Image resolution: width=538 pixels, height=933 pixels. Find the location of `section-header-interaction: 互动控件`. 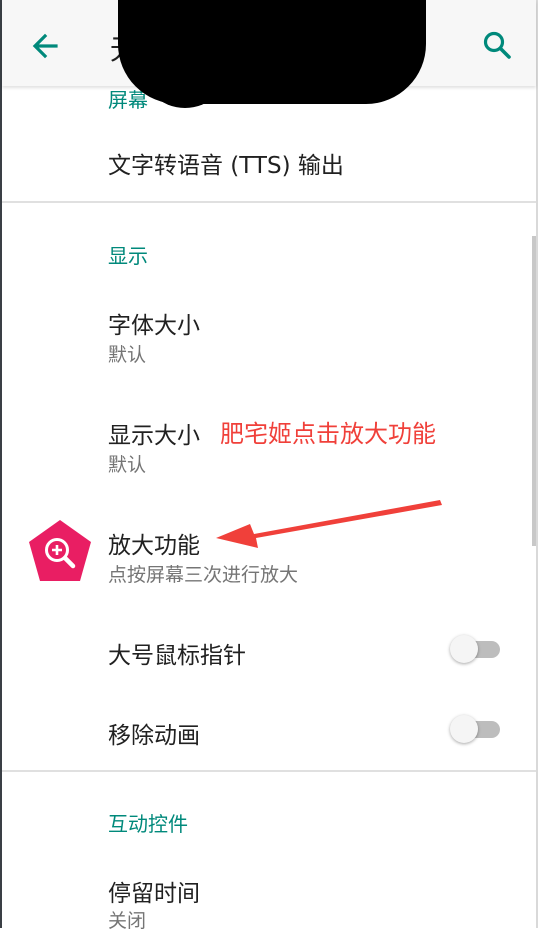

section-header-interaction: 互动控件 is located at coordinates (148, 824).